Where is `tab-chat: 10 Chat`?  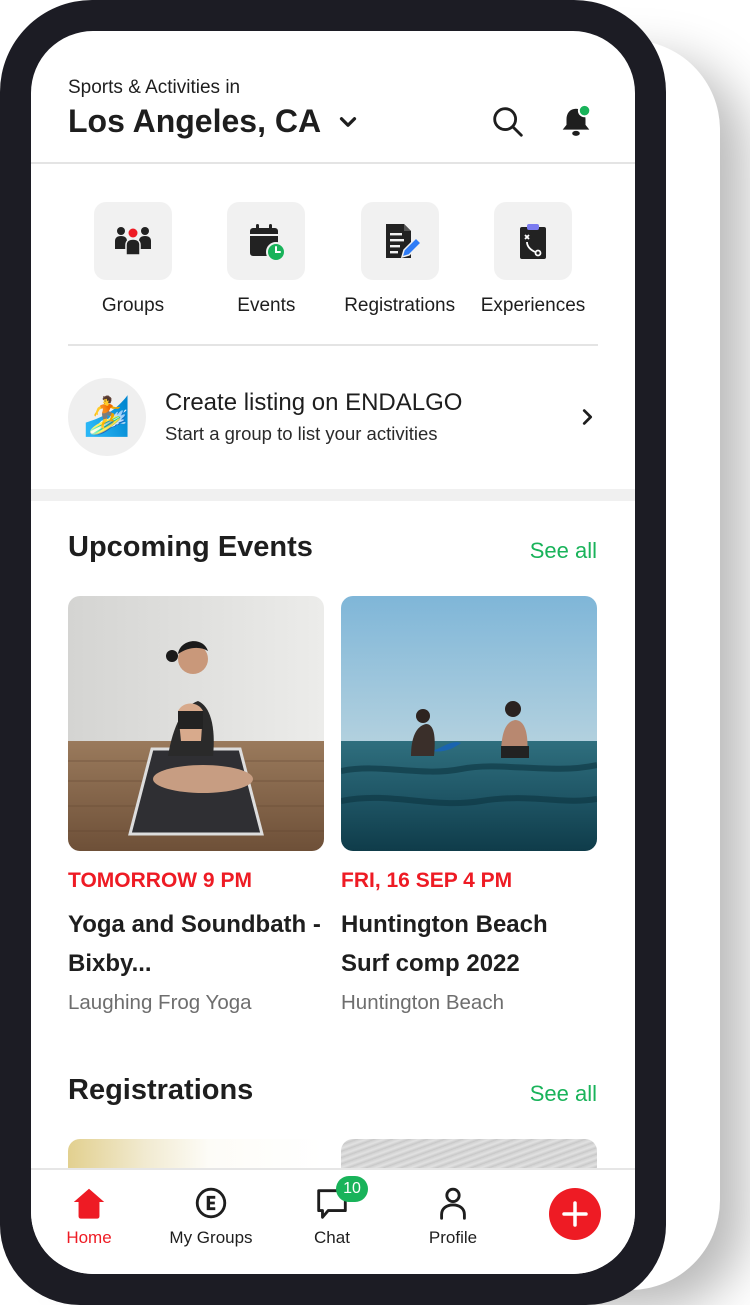 tab-chat: 10 Chat is located at coordinates (332, 1212).